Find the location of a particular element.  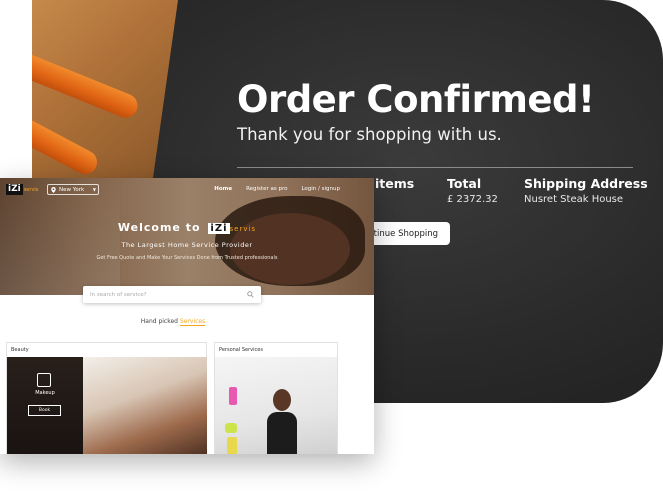

bottle-image is located at coordinates (232, 445).